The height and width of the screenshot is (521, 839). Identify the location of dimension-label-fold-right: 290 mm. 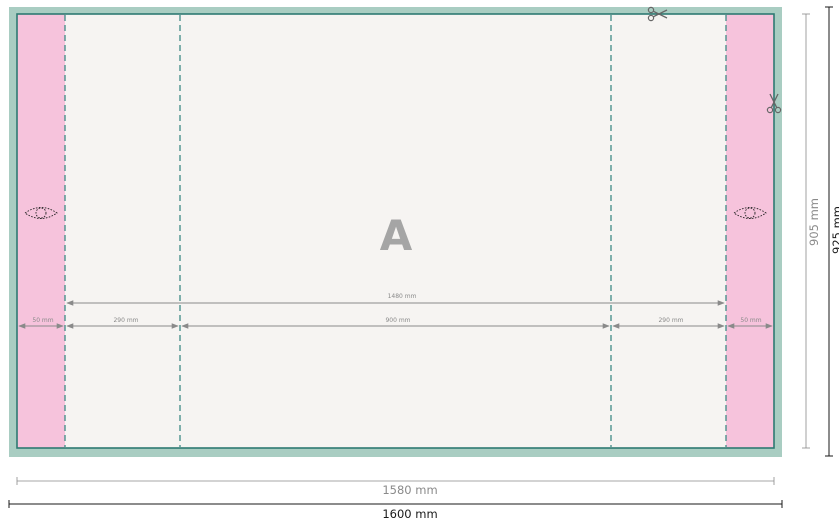
(670, 320).